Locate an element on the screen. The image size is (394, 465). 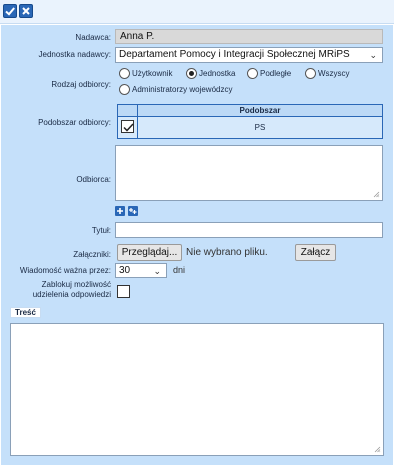
valid-label: Wiadomość ważna przez: is located at coordinates (65, 270).